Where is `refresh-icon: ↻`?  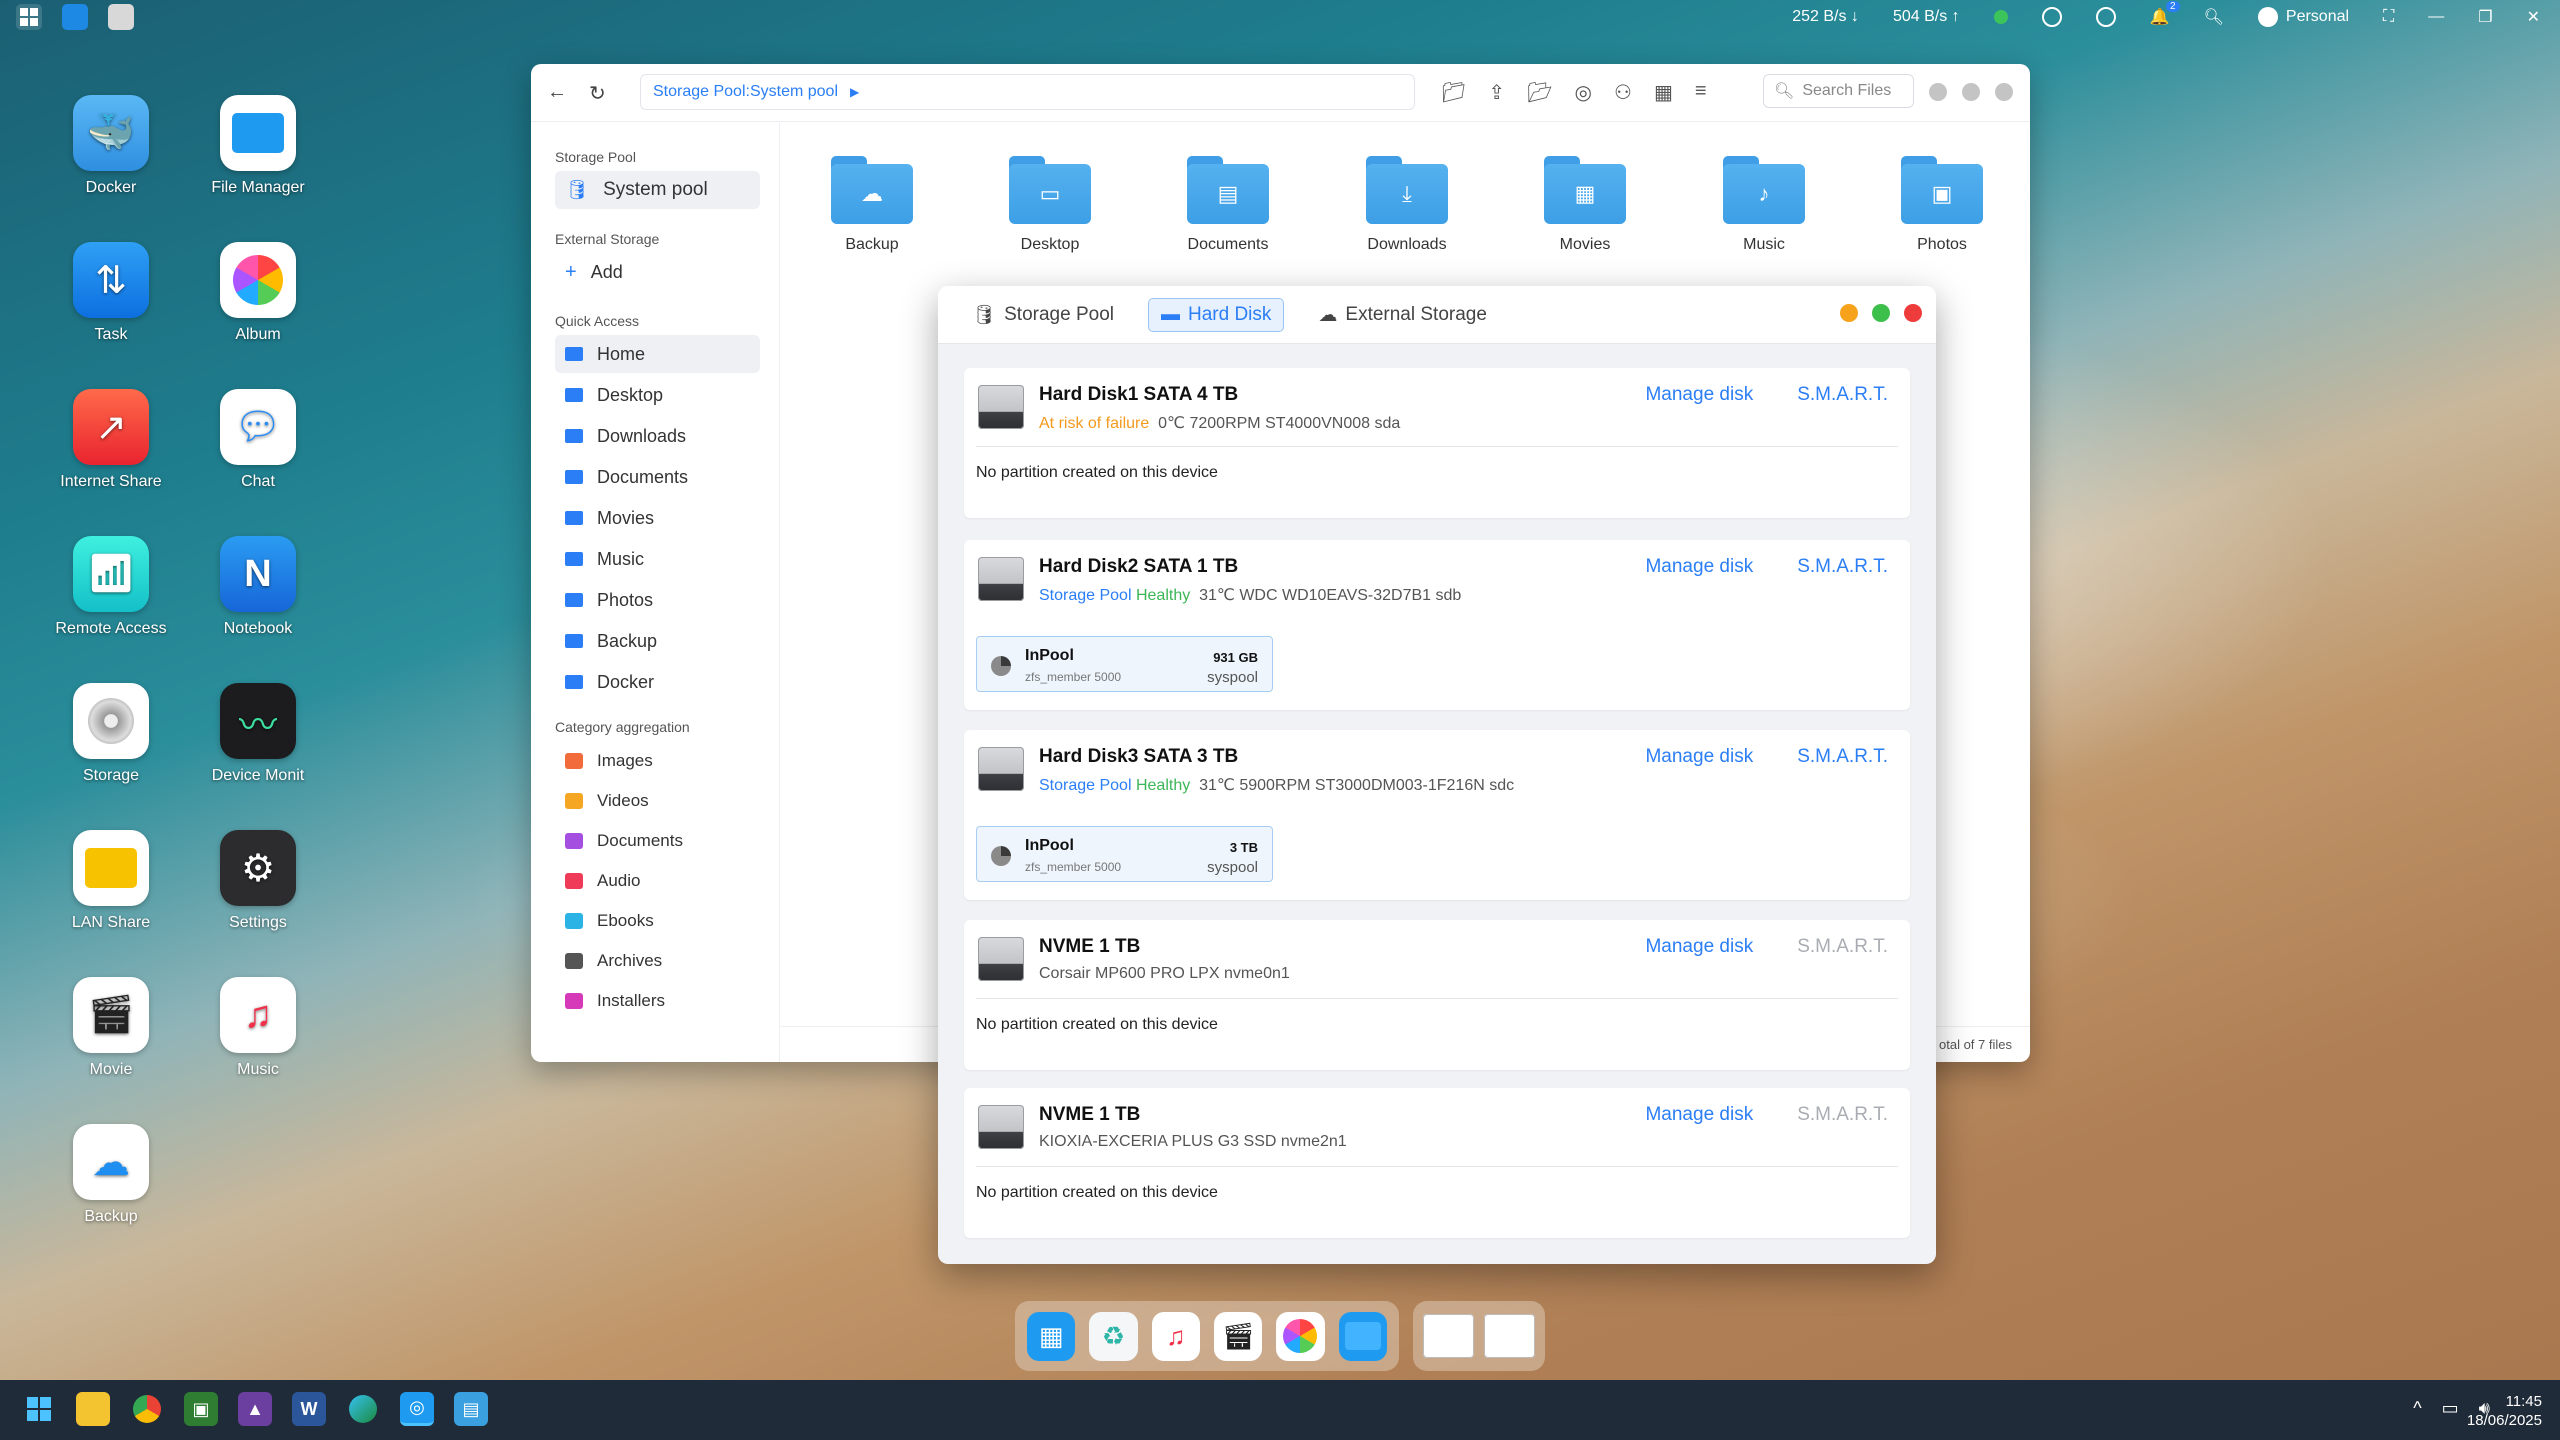 refresh-icon: ↻ is located at coordinates (597, 93).